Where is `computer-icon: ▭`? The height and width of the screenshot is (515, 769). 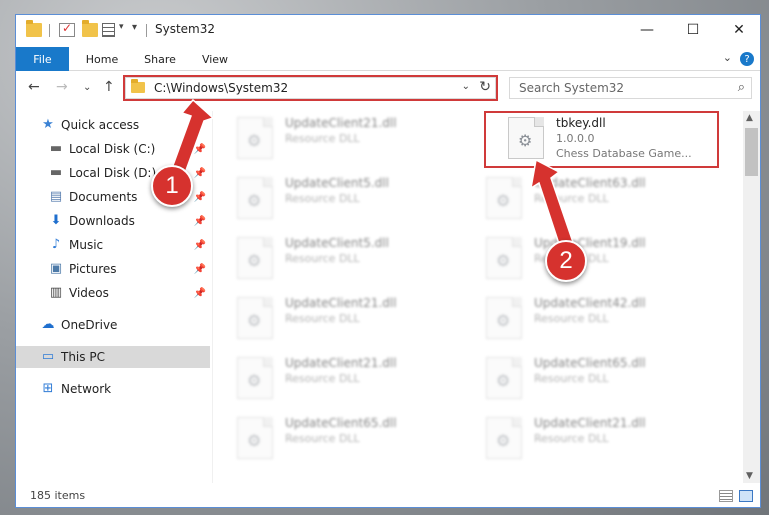
computer-icon: ▭ is located at coordinates (48, 356).